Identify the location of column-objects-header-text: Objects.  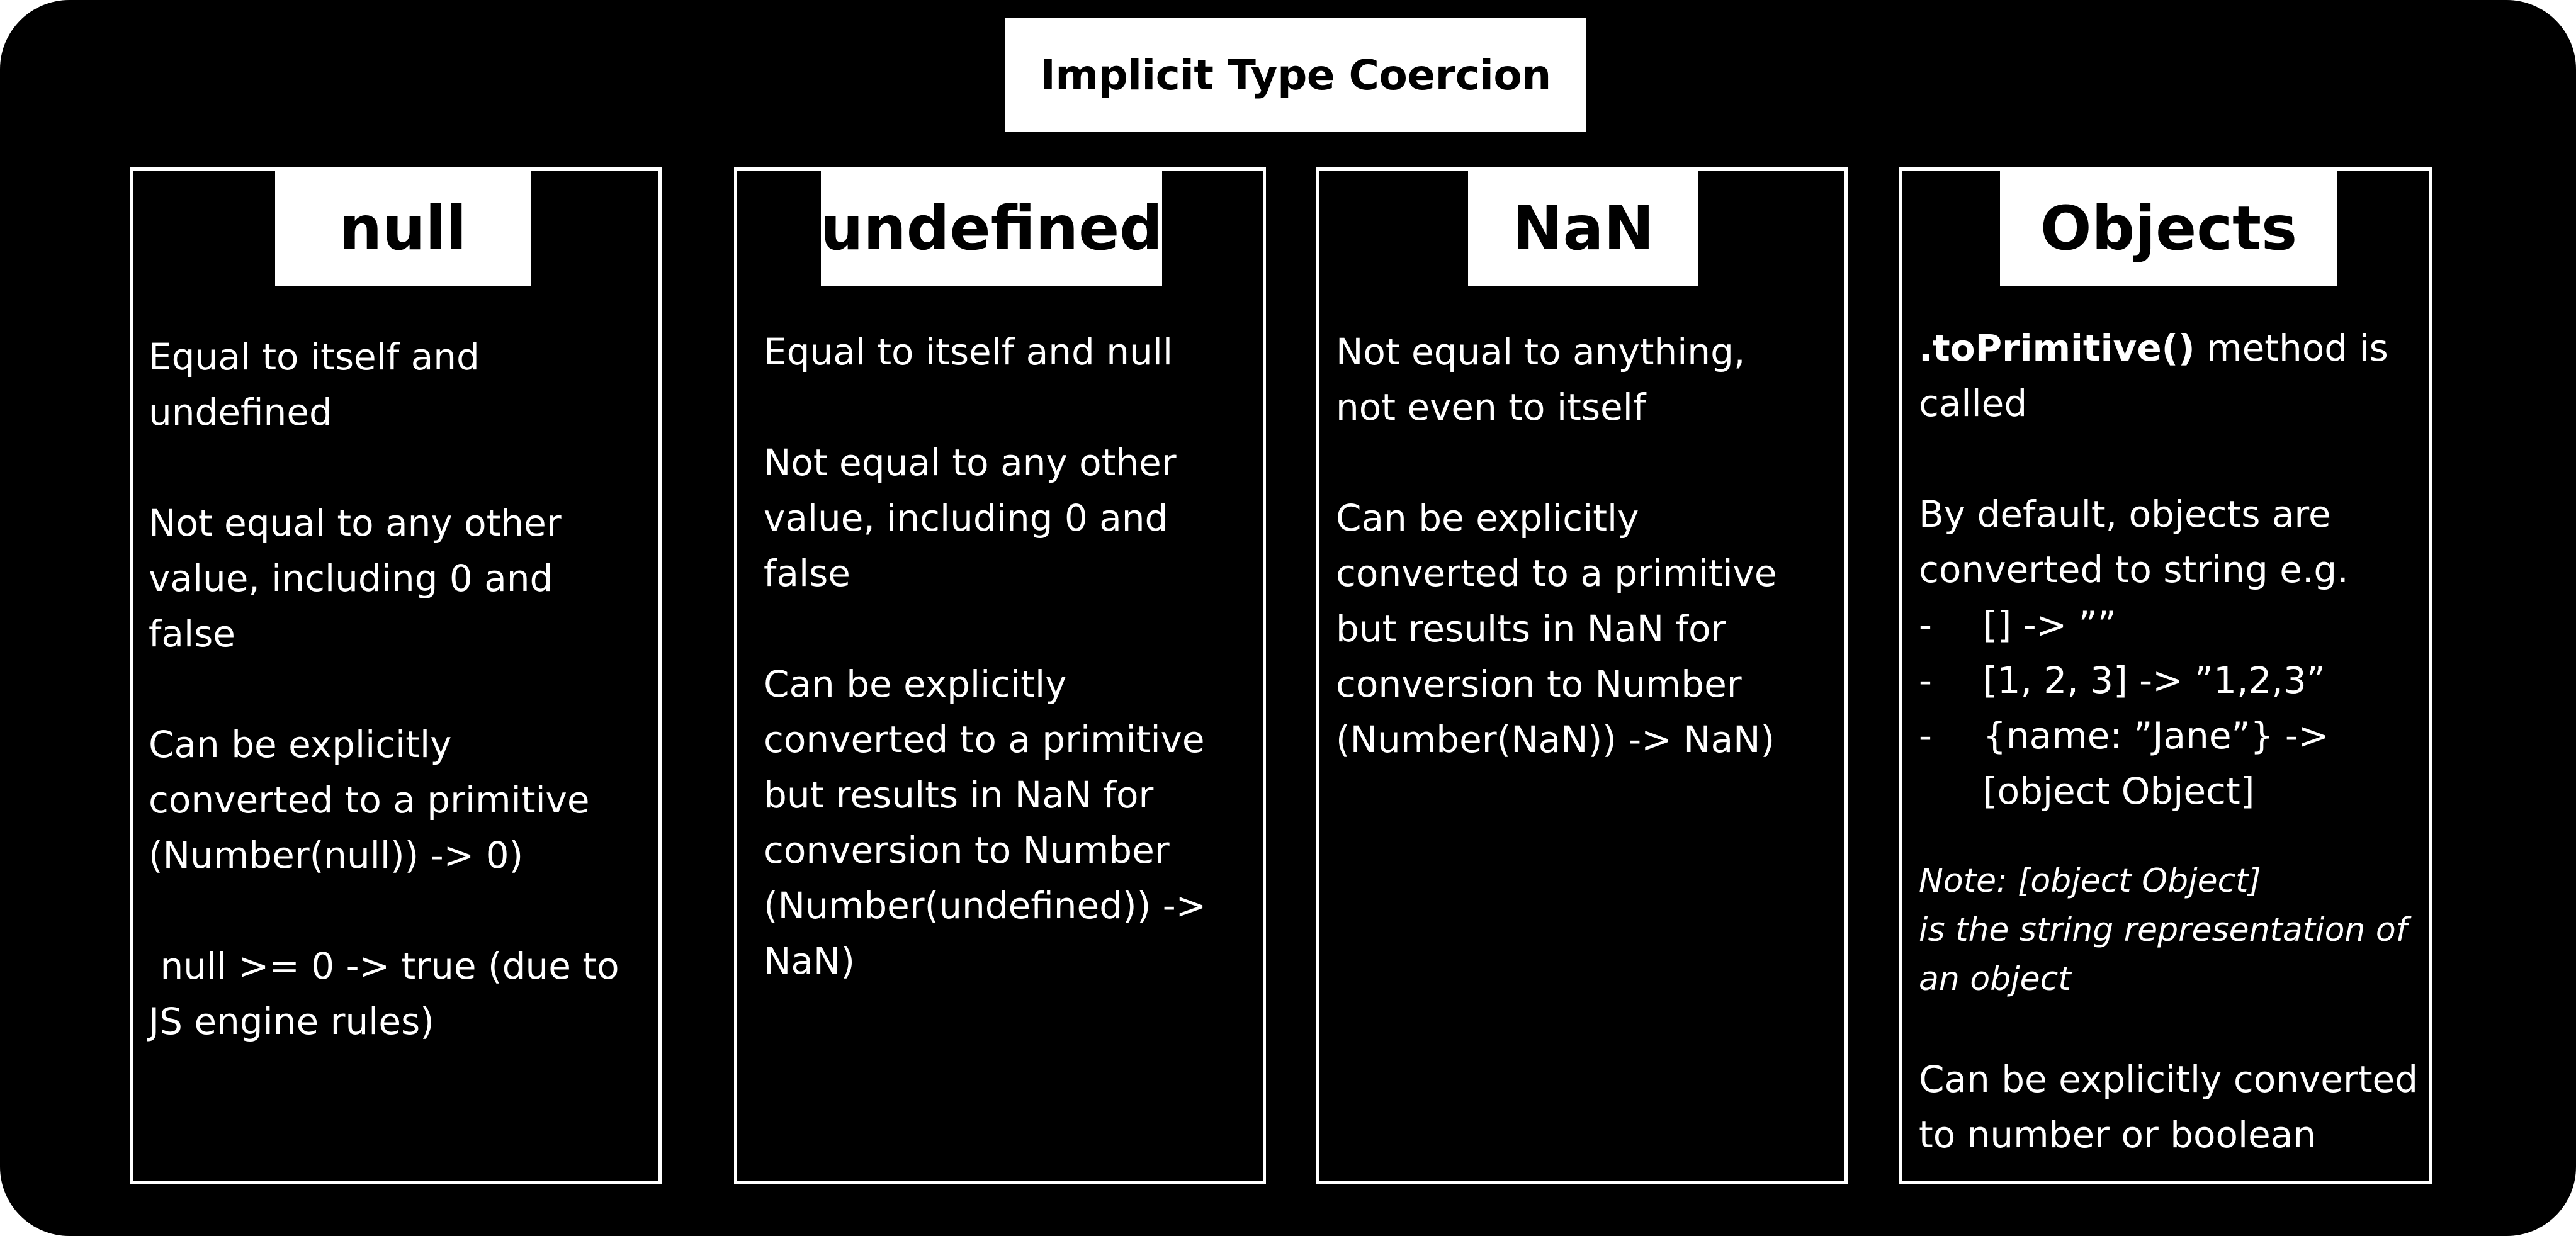
(2169, 228).